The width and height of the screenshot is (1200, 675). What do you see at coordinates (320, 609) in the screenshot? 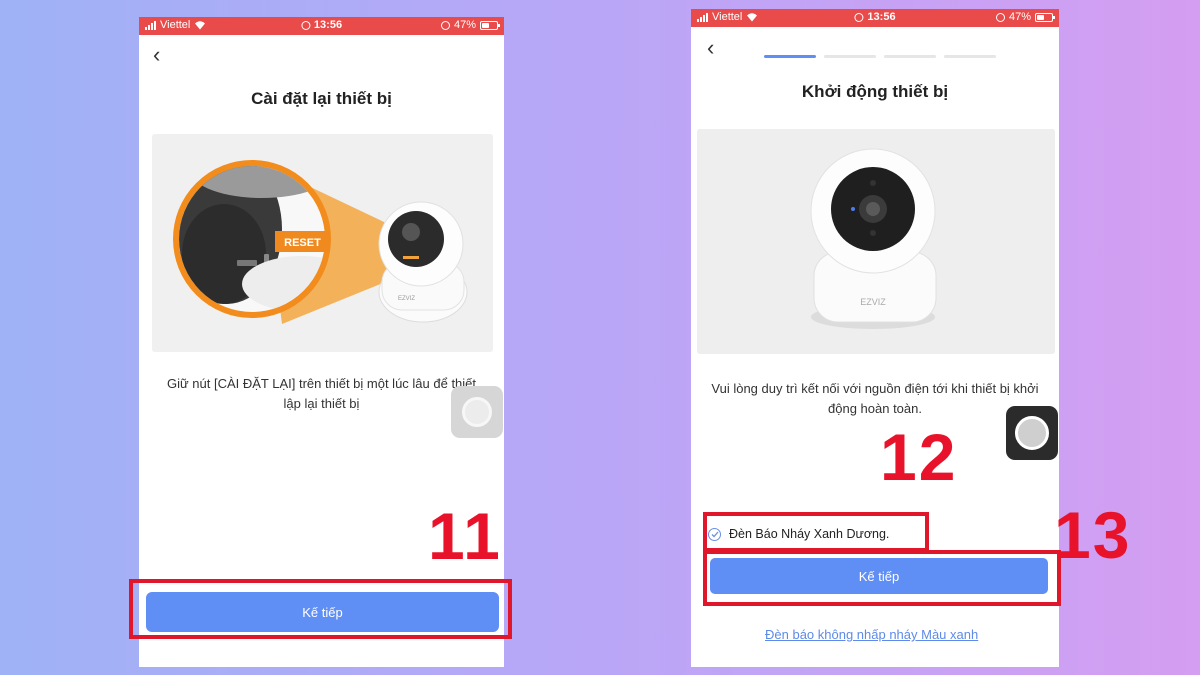
I see `highlight-box-next-left` at bounding box center [320, 609].